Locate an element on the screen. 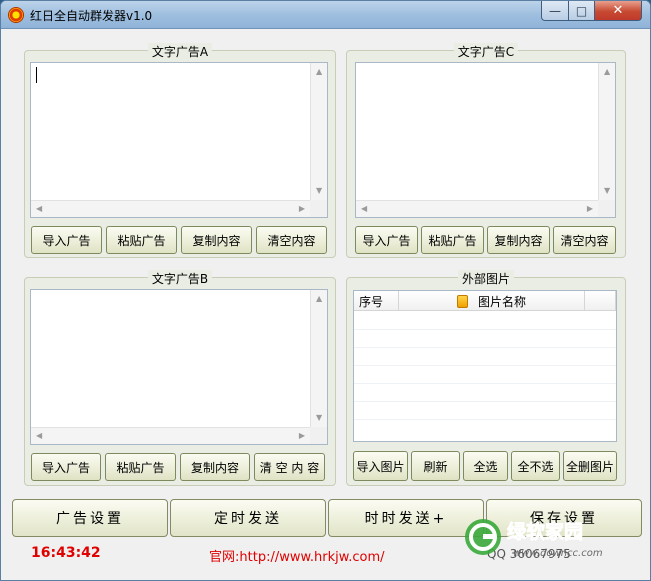 Image resolution: width=651 pixels, height=581 pixels. import-images-button: 导入图片 is located at coordinates (380, 466).